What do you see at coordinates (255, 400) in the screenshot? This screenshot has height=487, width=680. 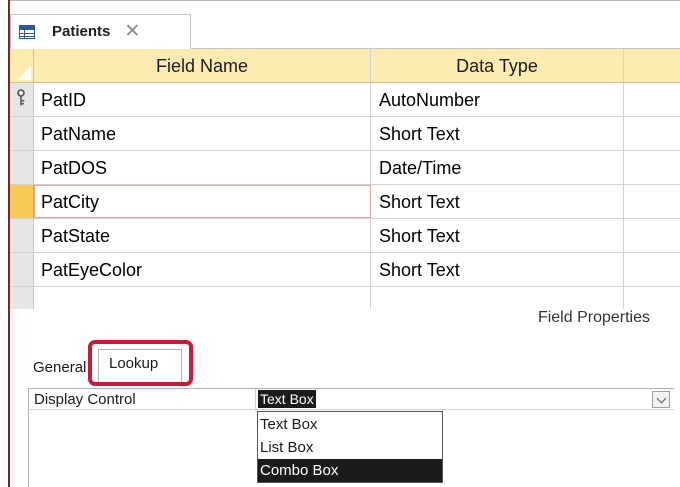 I see `property-divider` at bounding box center [255, 400].